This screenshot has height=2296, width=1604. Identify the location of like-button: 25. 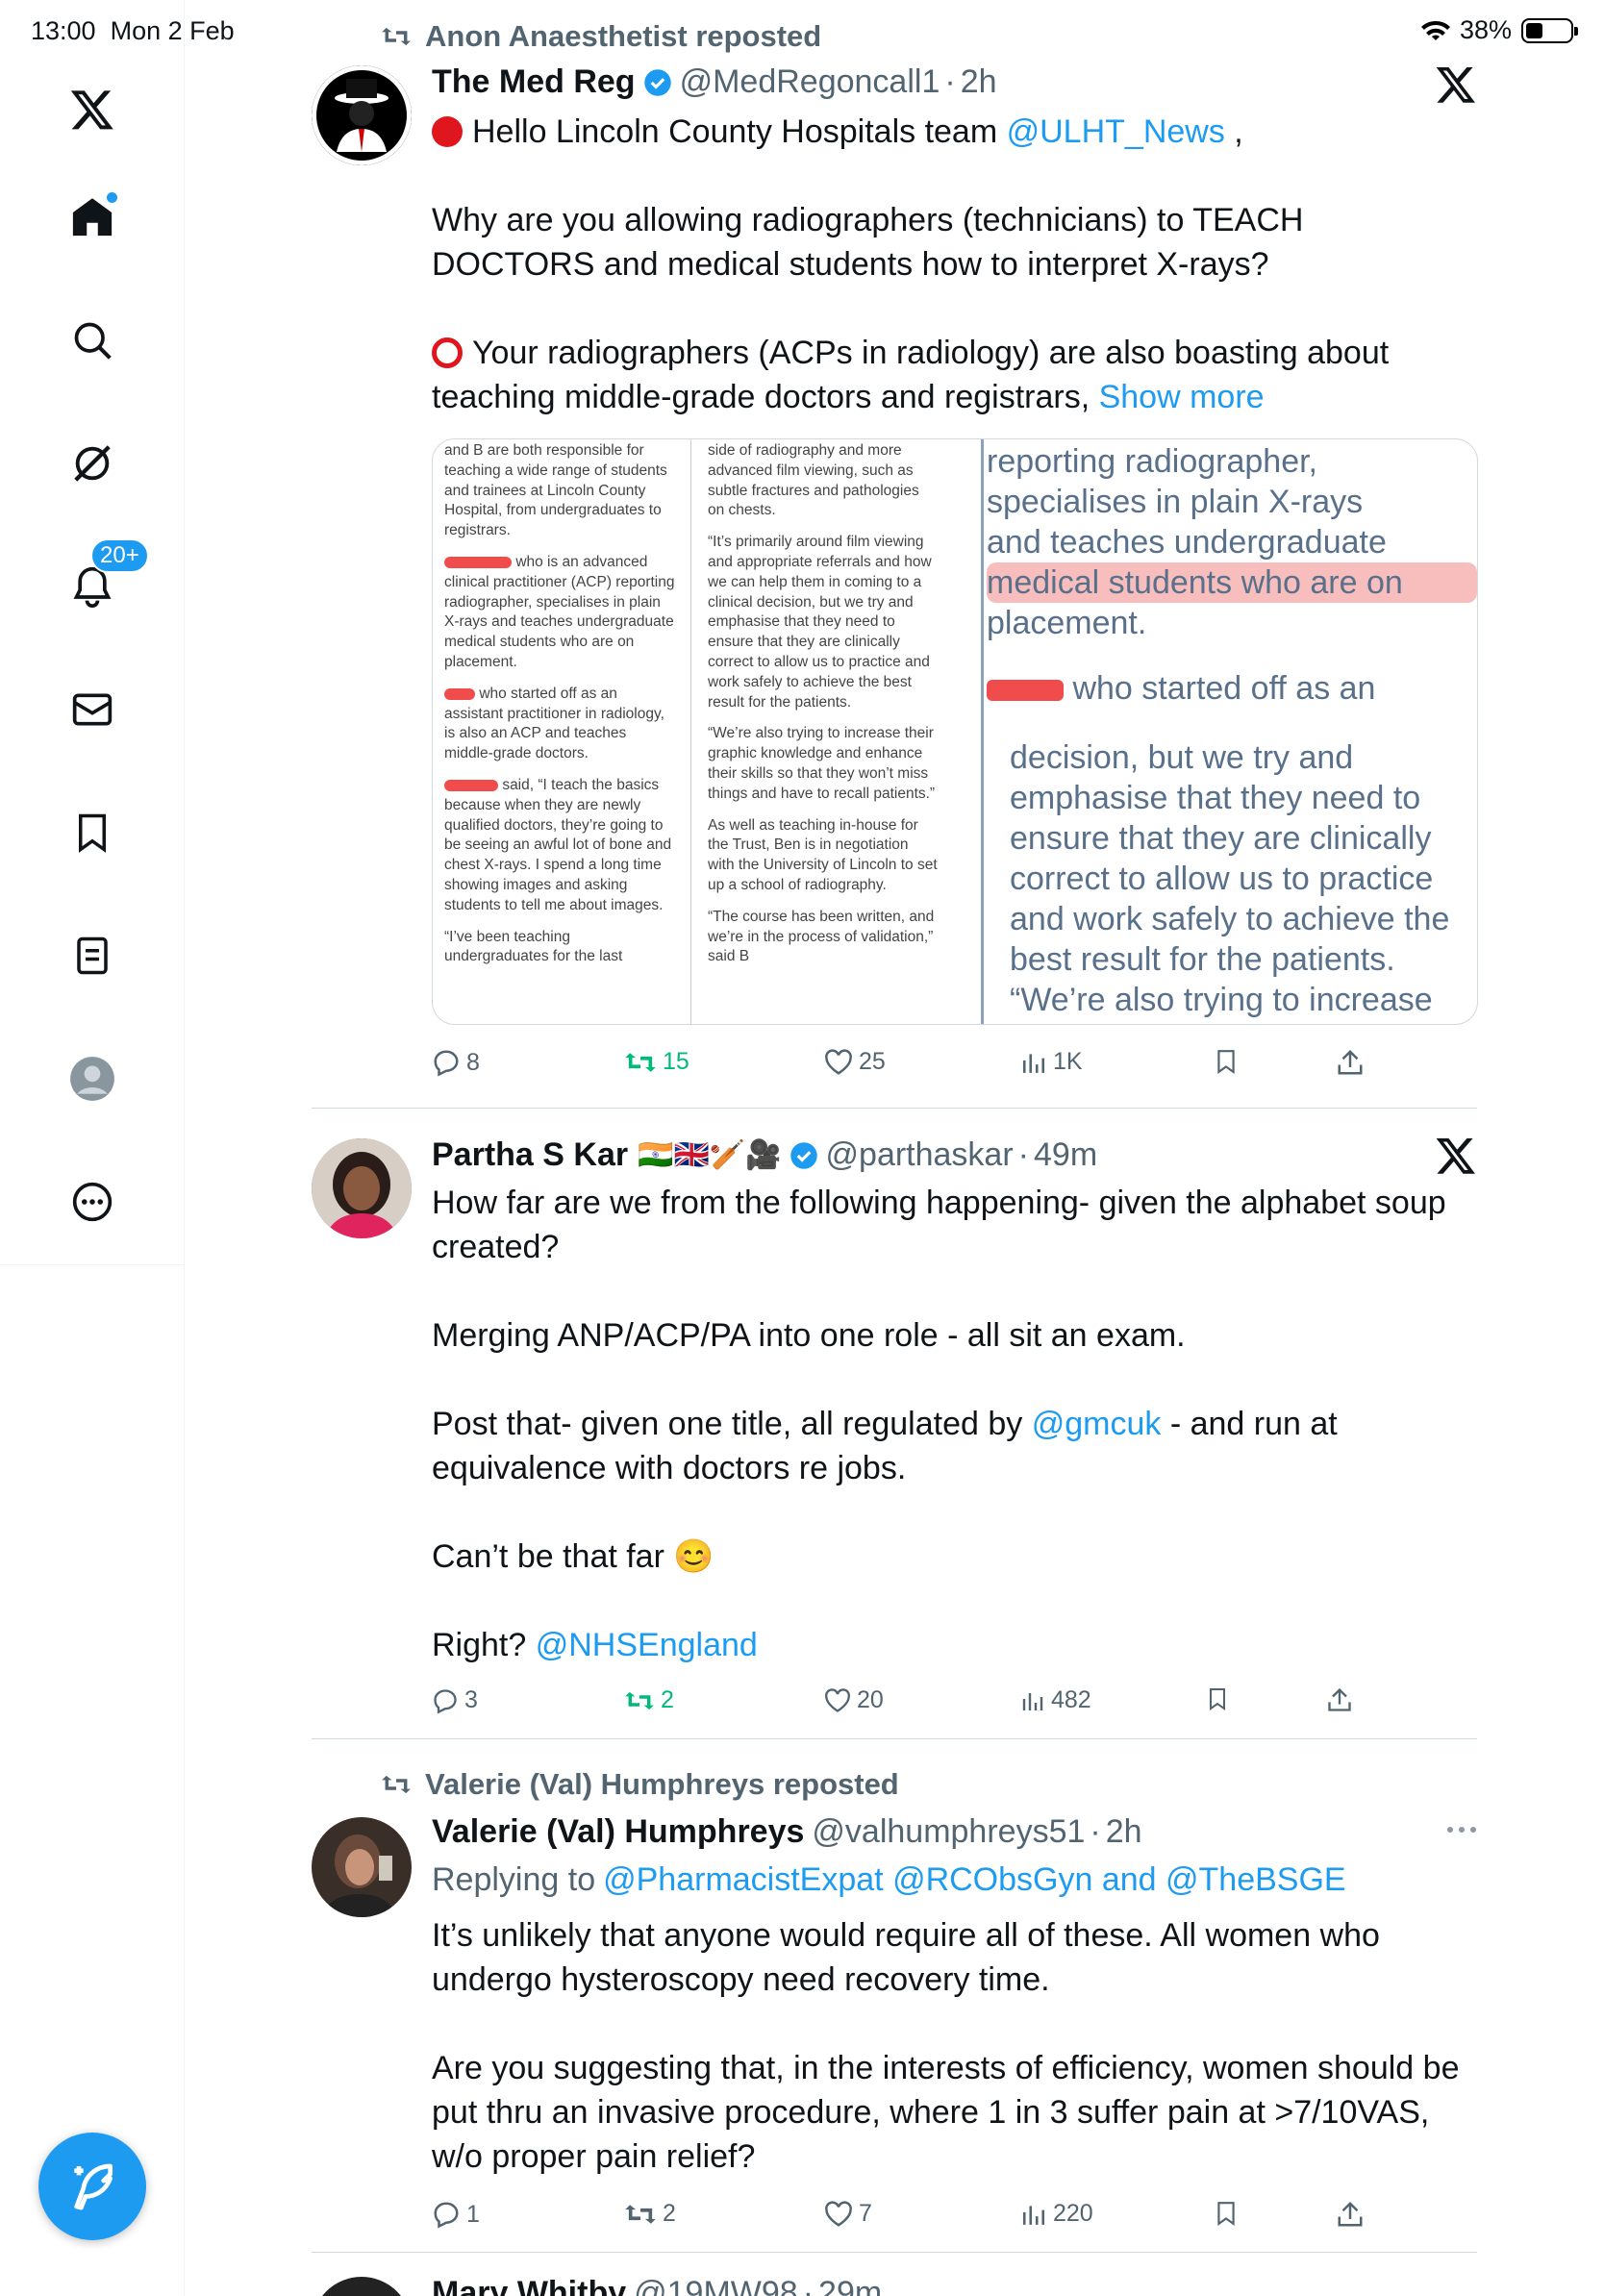
(855, 1062).